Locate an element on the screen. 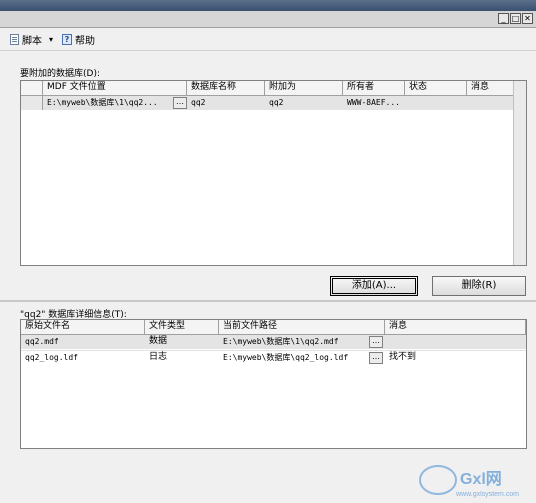 This screenshot has width=536, height=503. detail-message-cell: 找不到 is located at coordinates (403, 357).